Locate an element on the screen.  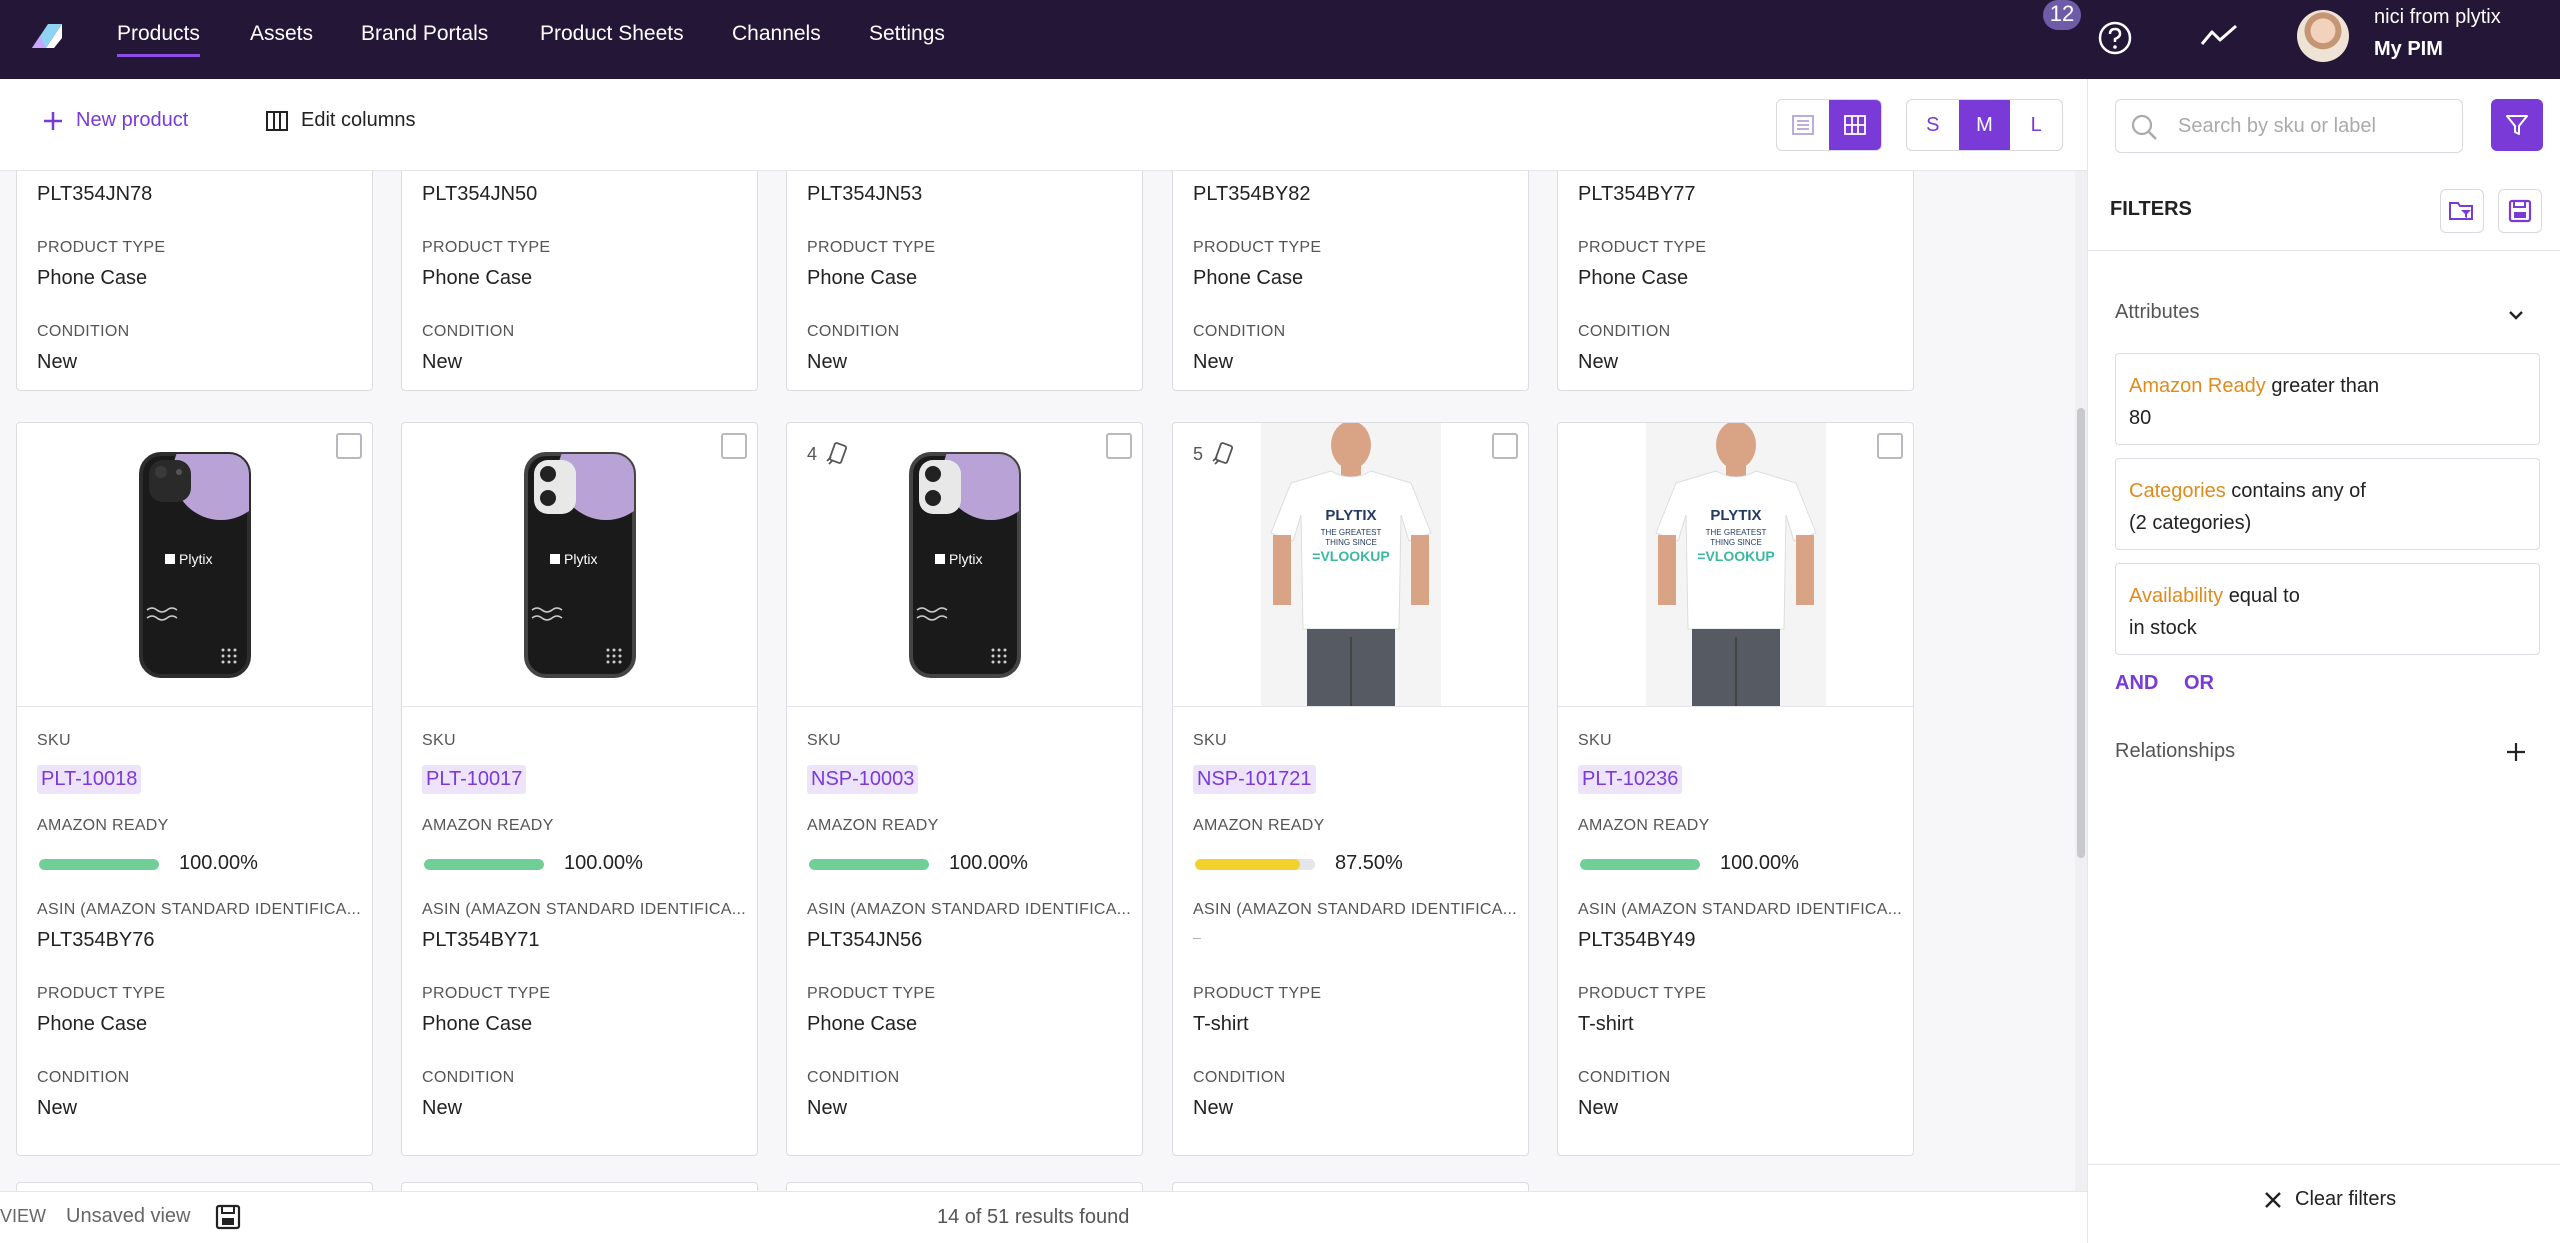
asin-value: PLT354JN53 is located at coordinates (865, 194).